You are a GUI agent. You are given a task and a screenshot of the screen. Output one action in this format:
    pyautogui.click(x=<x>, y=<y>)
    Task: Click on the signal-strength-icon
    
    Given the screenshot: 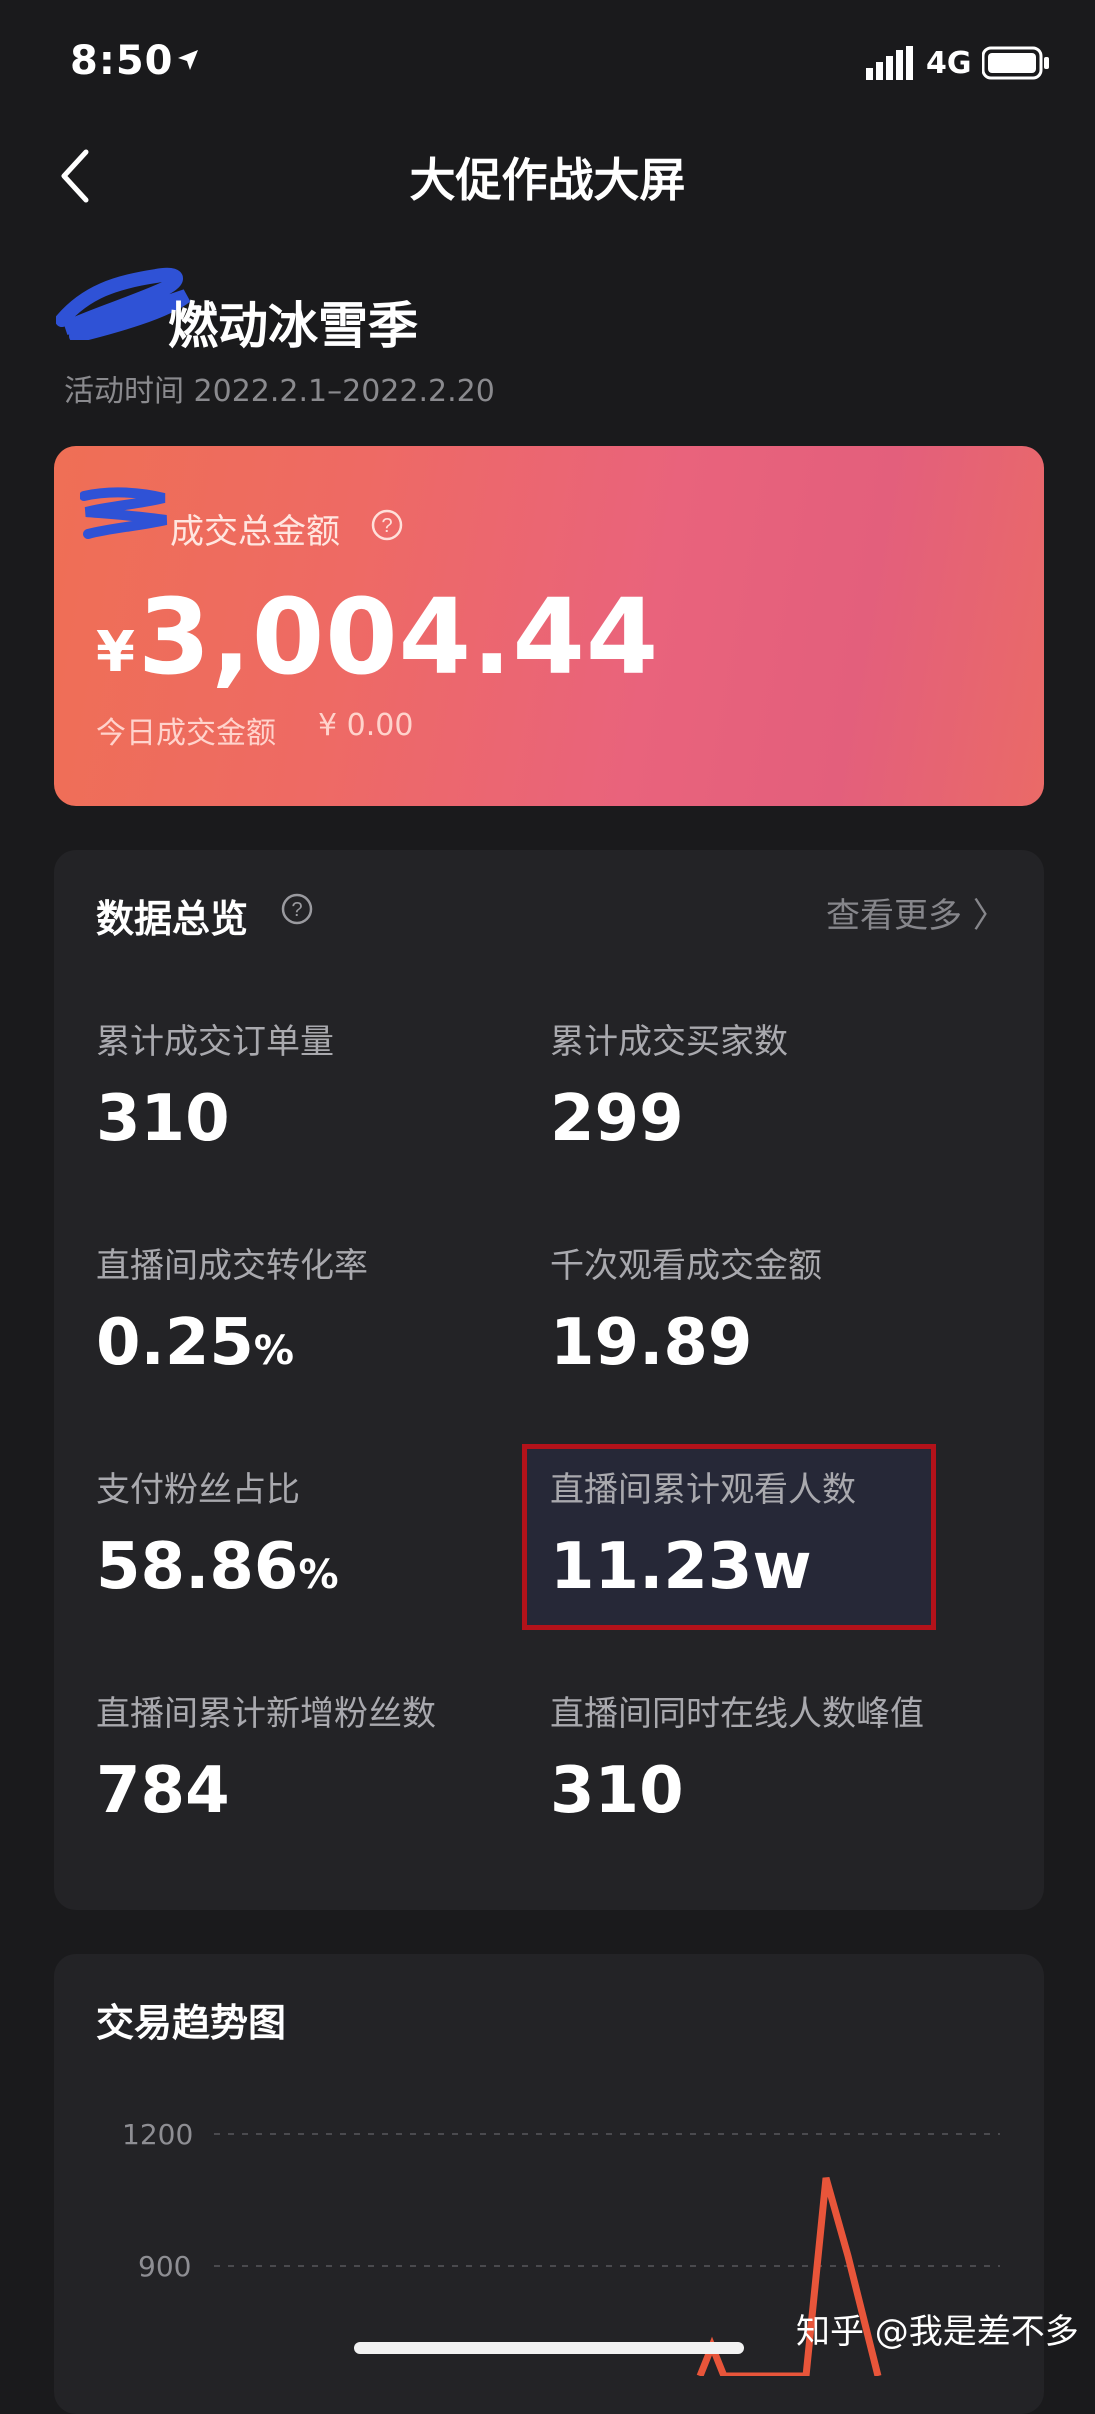 What is the action you would take?
    pyautogui.click(x=889, y=63)
    